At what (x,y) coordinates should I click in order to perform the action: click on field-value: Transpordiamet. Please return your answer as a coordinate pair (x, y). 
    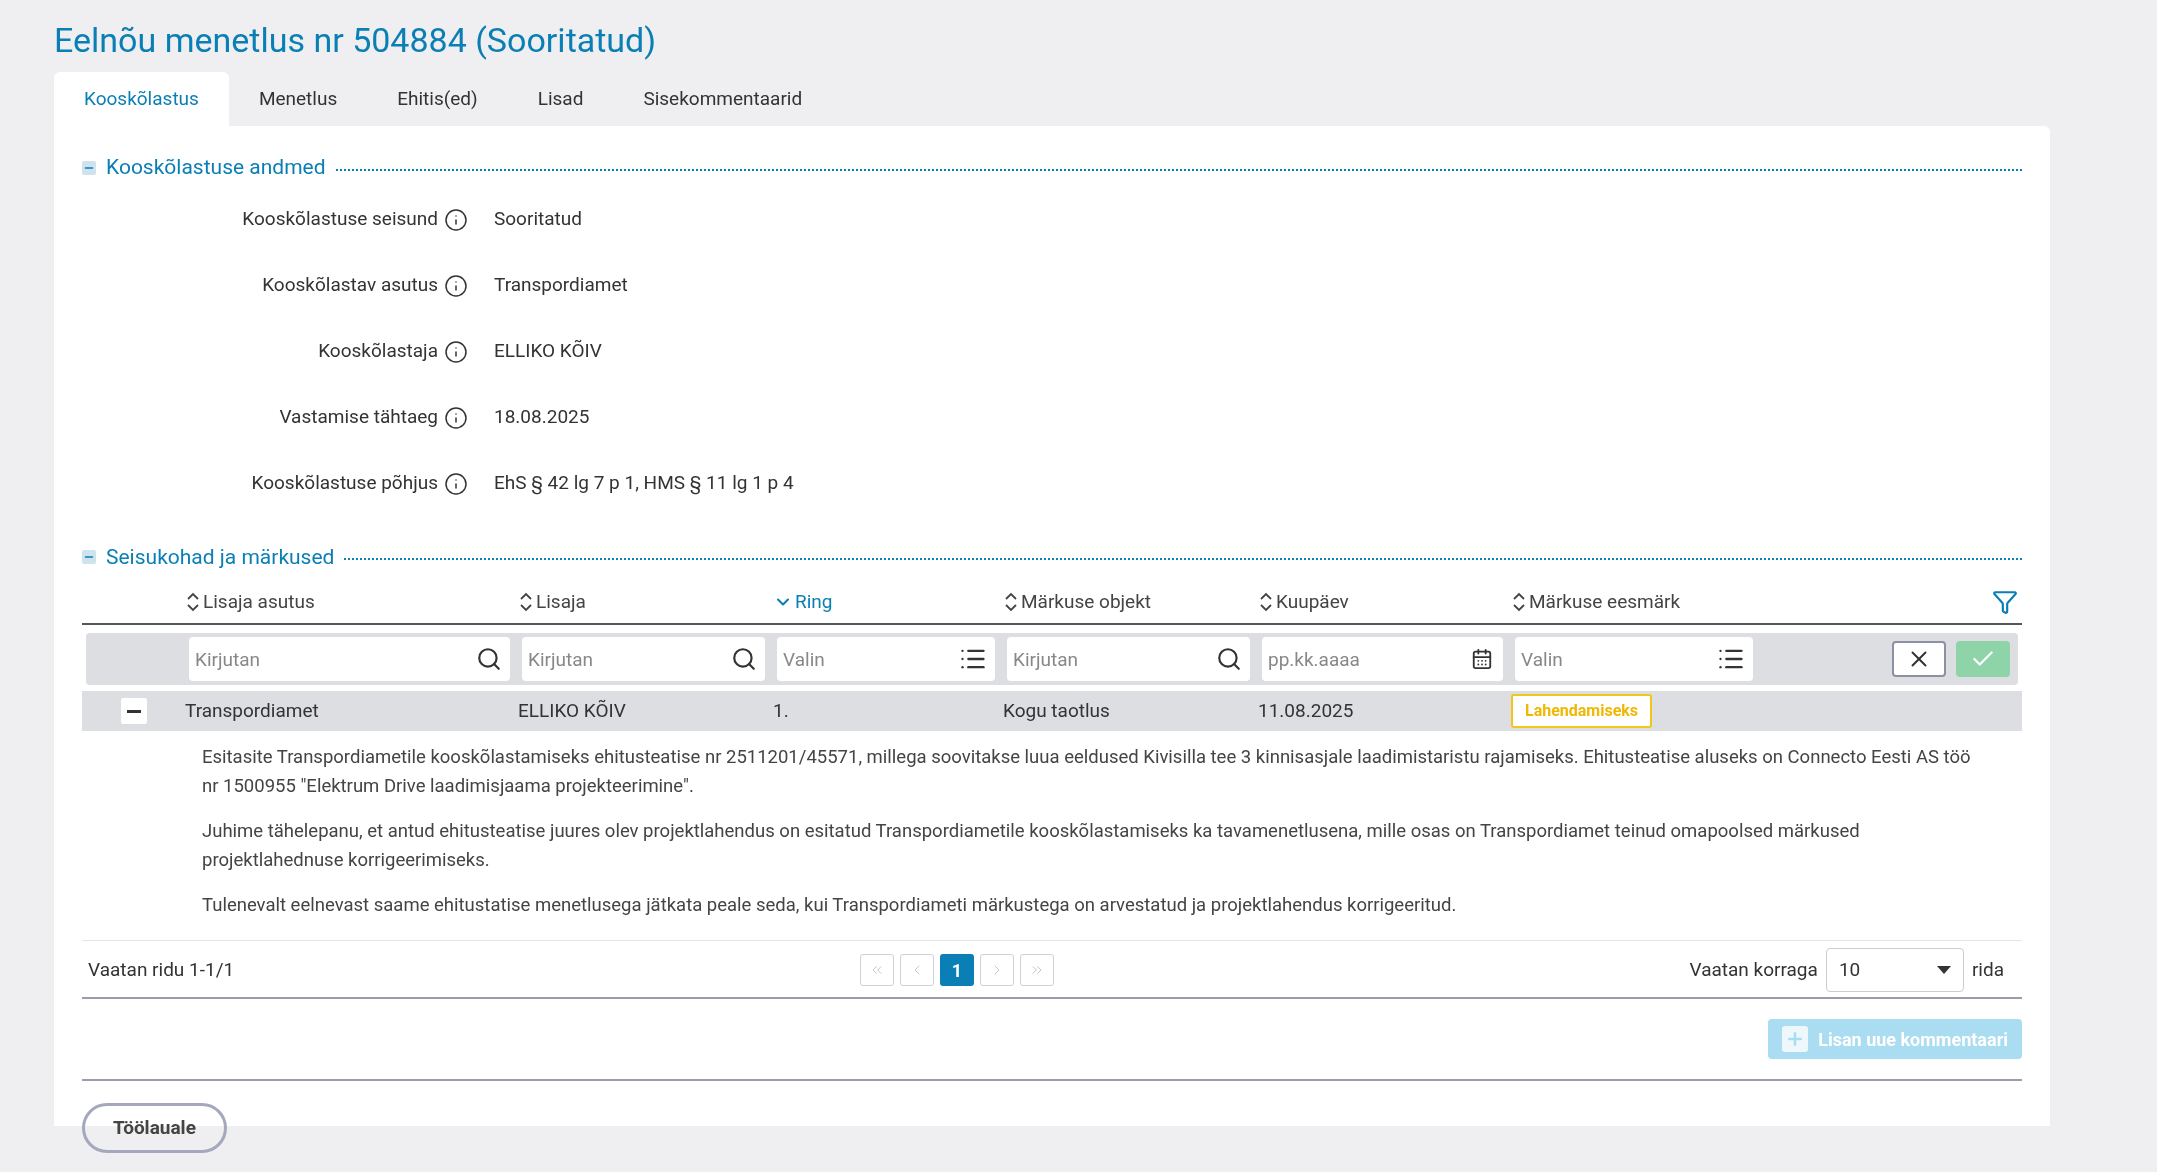
    Looking at the image, I should click on (561, 285).